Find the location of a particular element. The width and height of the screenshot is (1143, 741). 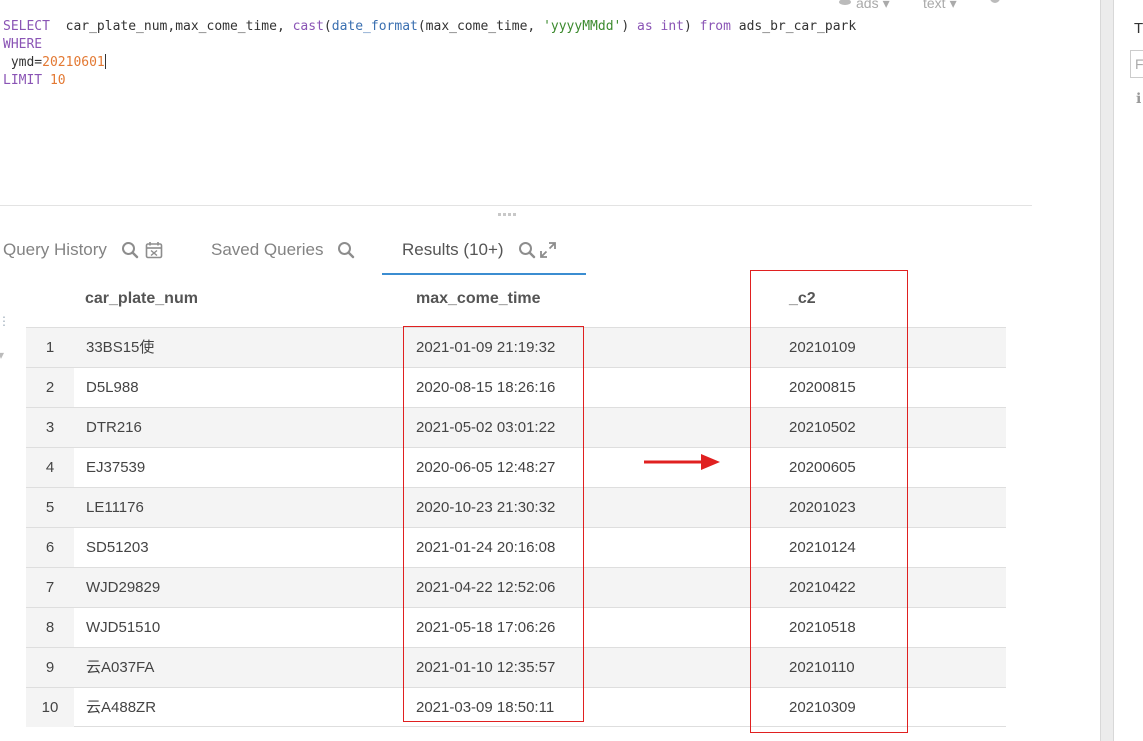

tab-query-history: Query History is located at coordinates (83, 250).